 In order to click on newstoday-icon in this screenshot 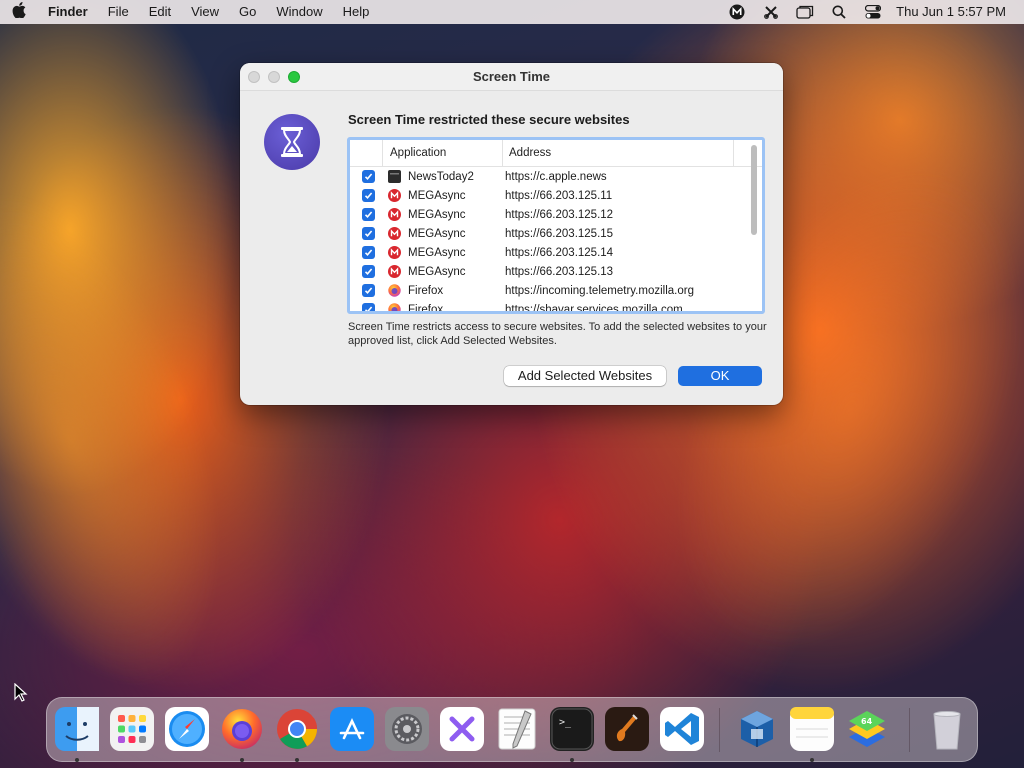, I will do `click(394, 176)`.